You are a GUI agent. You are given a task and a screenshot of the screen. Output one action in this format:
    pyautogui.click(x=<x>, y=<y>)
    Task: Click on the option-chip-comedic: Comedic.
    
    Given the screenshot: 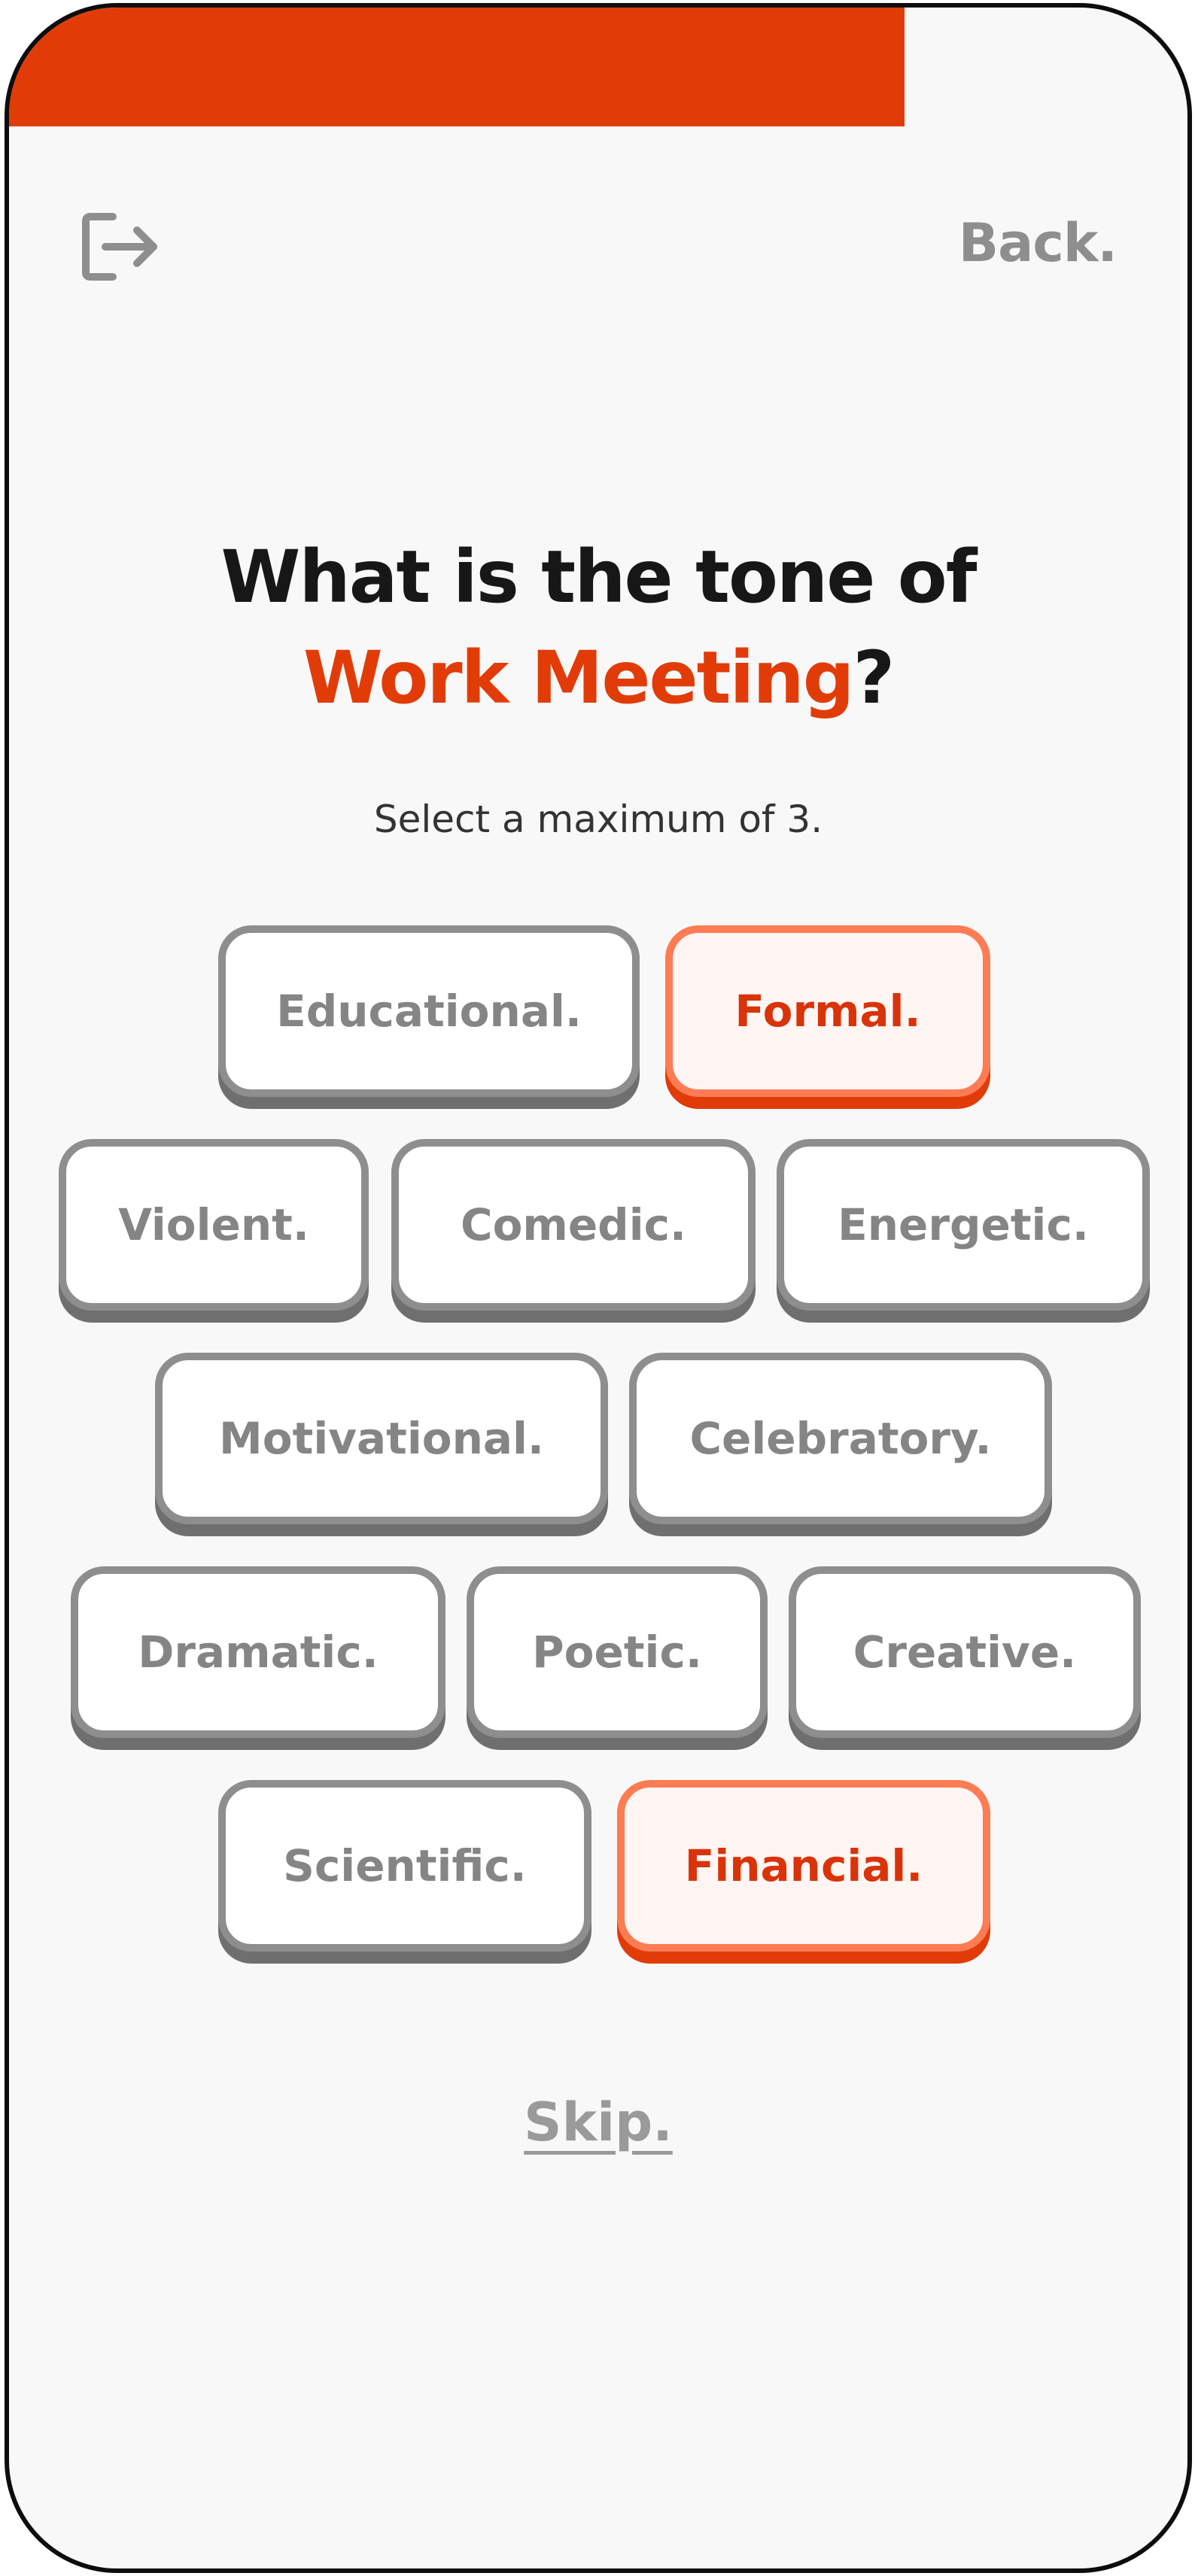 What is the action you would take?
    pyautogui.click(x=573, y=1225)
    